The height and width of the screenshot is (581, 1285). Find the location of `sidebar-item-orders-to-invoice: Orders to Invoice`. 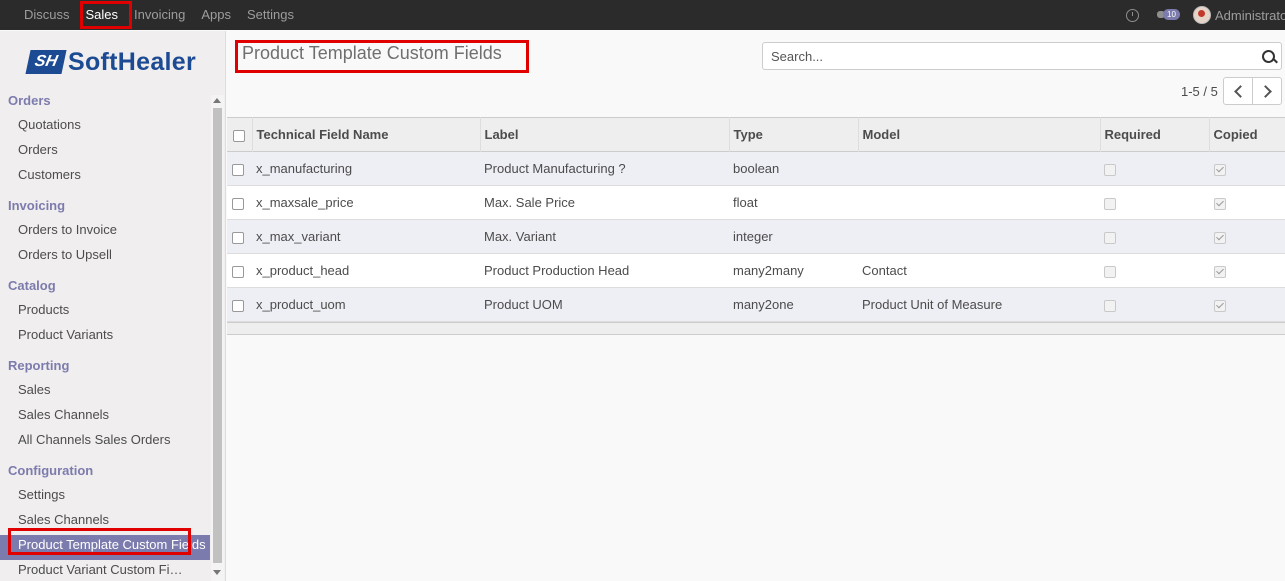

sidebar-item-orders-to-invoice: Orders to Invoice is located at coordinates (94, 232).